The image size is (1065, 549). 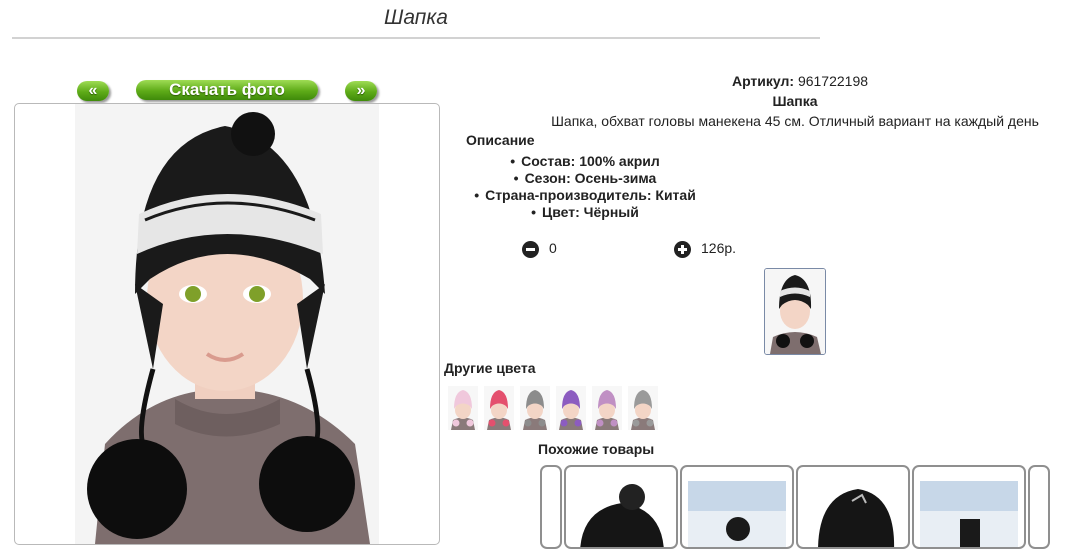 I want to click on page-title: Шапка, so click(x=416, y=17).